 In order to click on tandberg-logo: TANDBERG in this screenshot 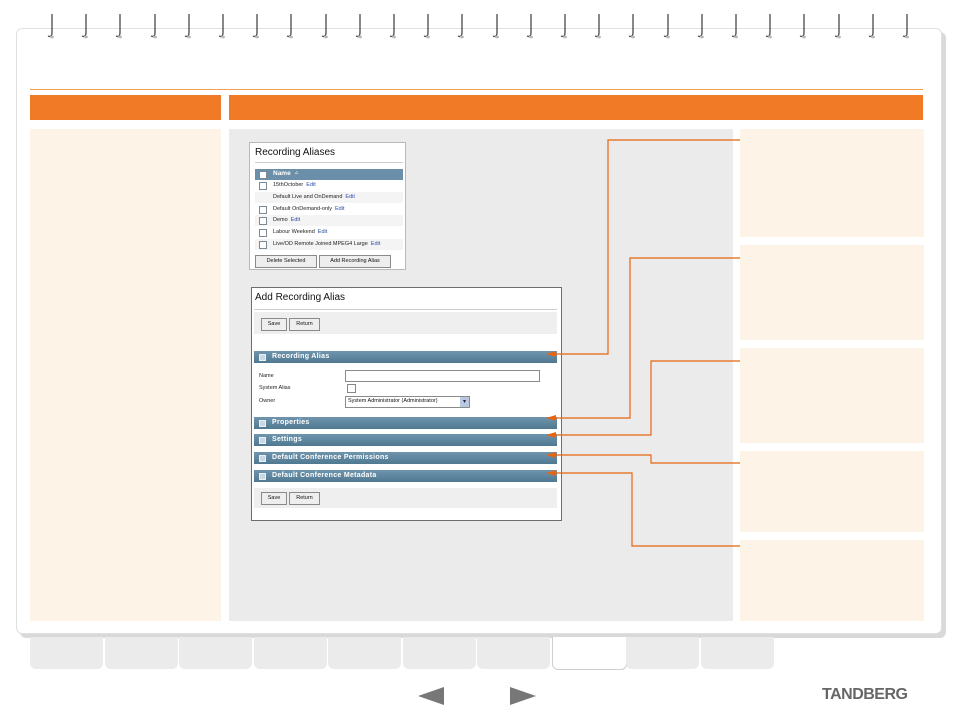, I will do `click(865, 694)`.